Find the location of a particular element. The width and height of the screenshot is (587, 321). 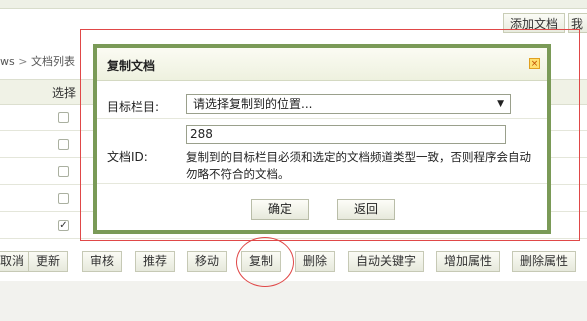

copy-note: 复制到的目标栏目必须和选定的文档频道类型一致，否则程序会自动 勿略不符合的文档。 is located at coordinates (362, 166).